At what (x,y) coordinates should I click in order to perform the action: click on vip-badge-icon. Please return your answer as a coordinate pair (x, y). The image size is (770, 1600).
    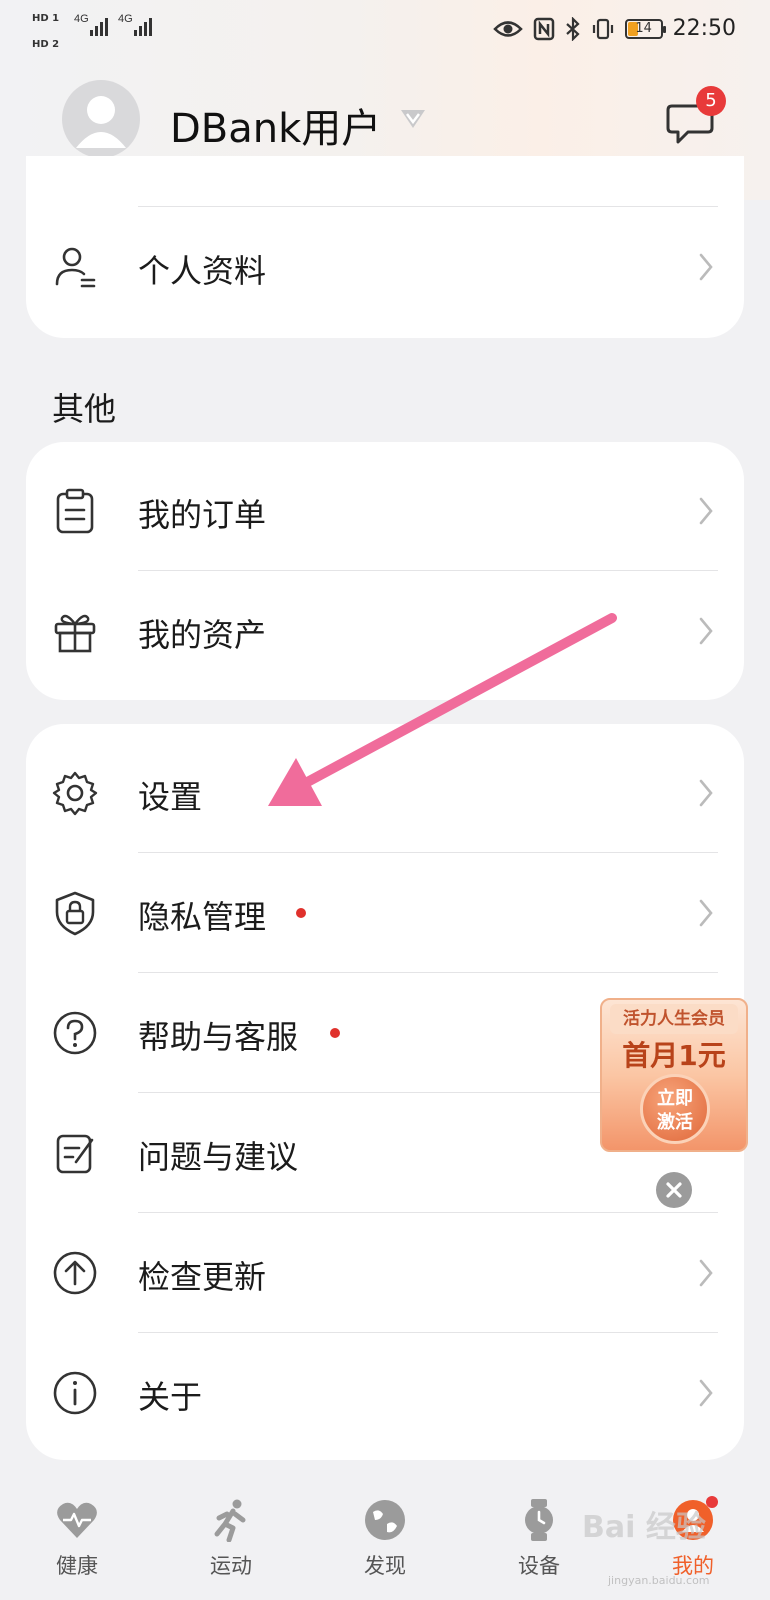
    Looking at the image, I should click on (413, 118).